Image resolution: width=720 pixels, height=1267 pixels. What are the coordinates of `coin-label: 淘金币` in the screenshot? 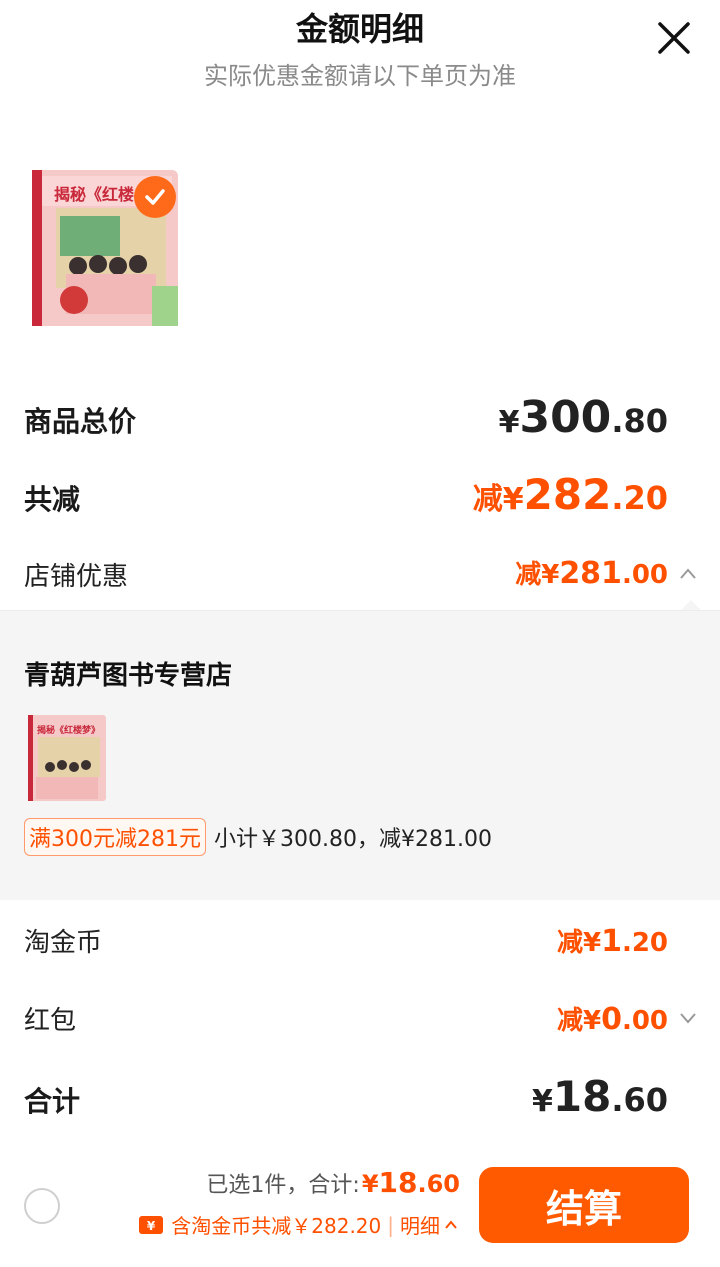 It's located at (63, 943).